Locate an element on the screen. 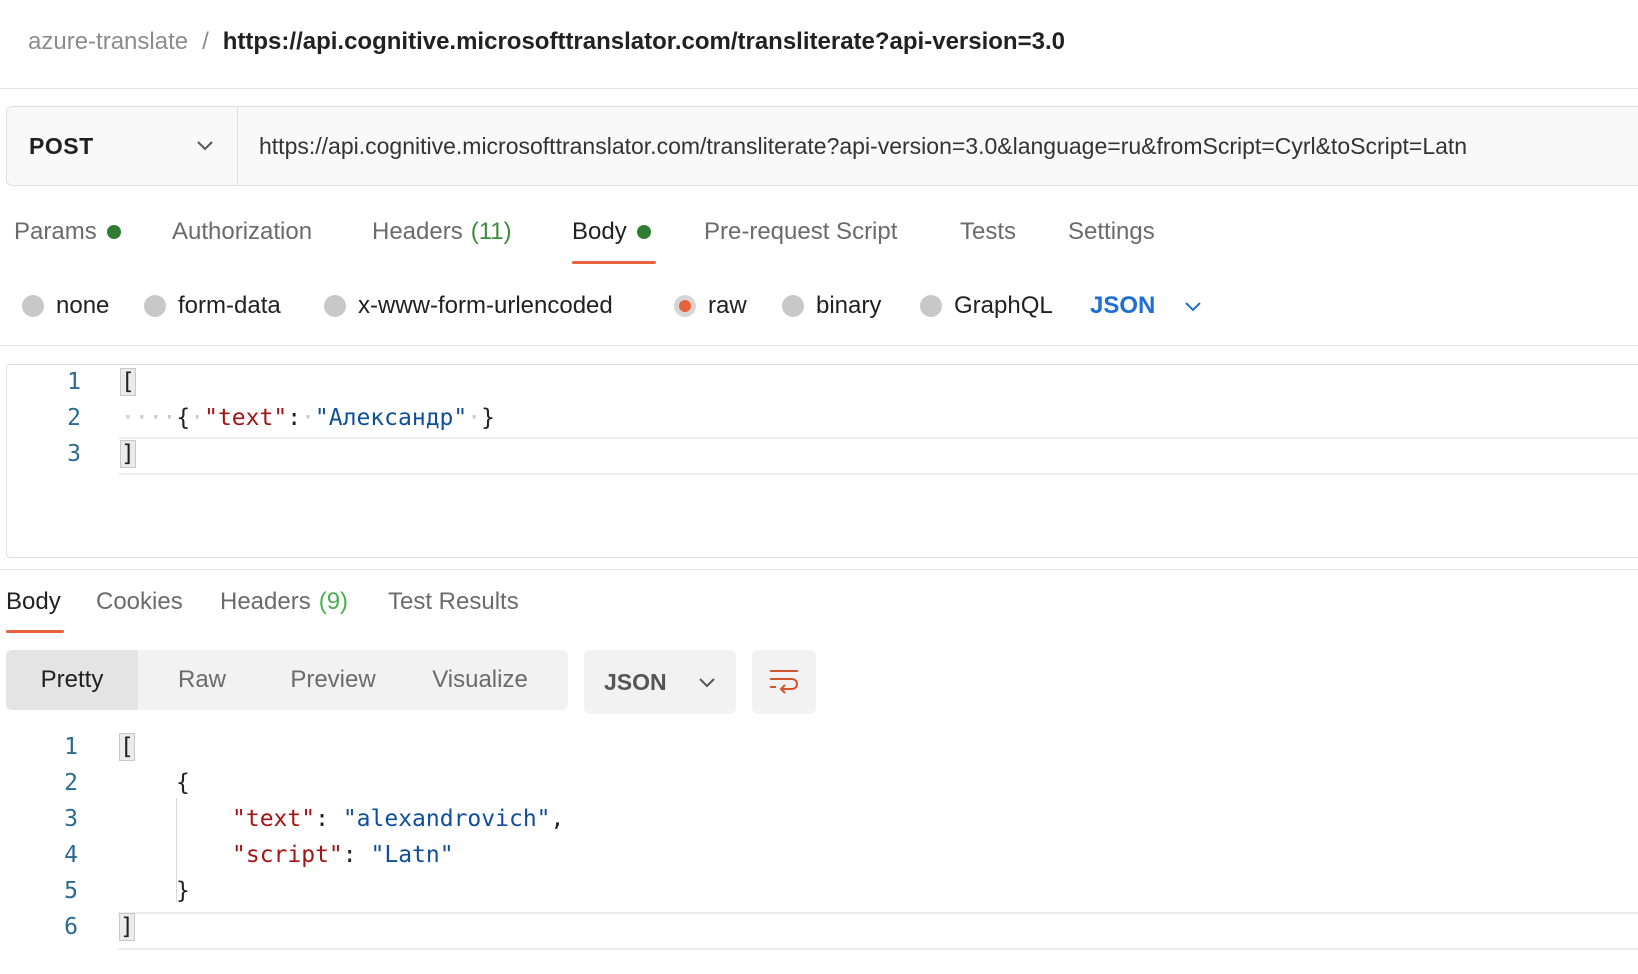 The width and height of the screenshot is (1638, 974). json-string: "alexandrovich" is located at coordinates (446, 819).